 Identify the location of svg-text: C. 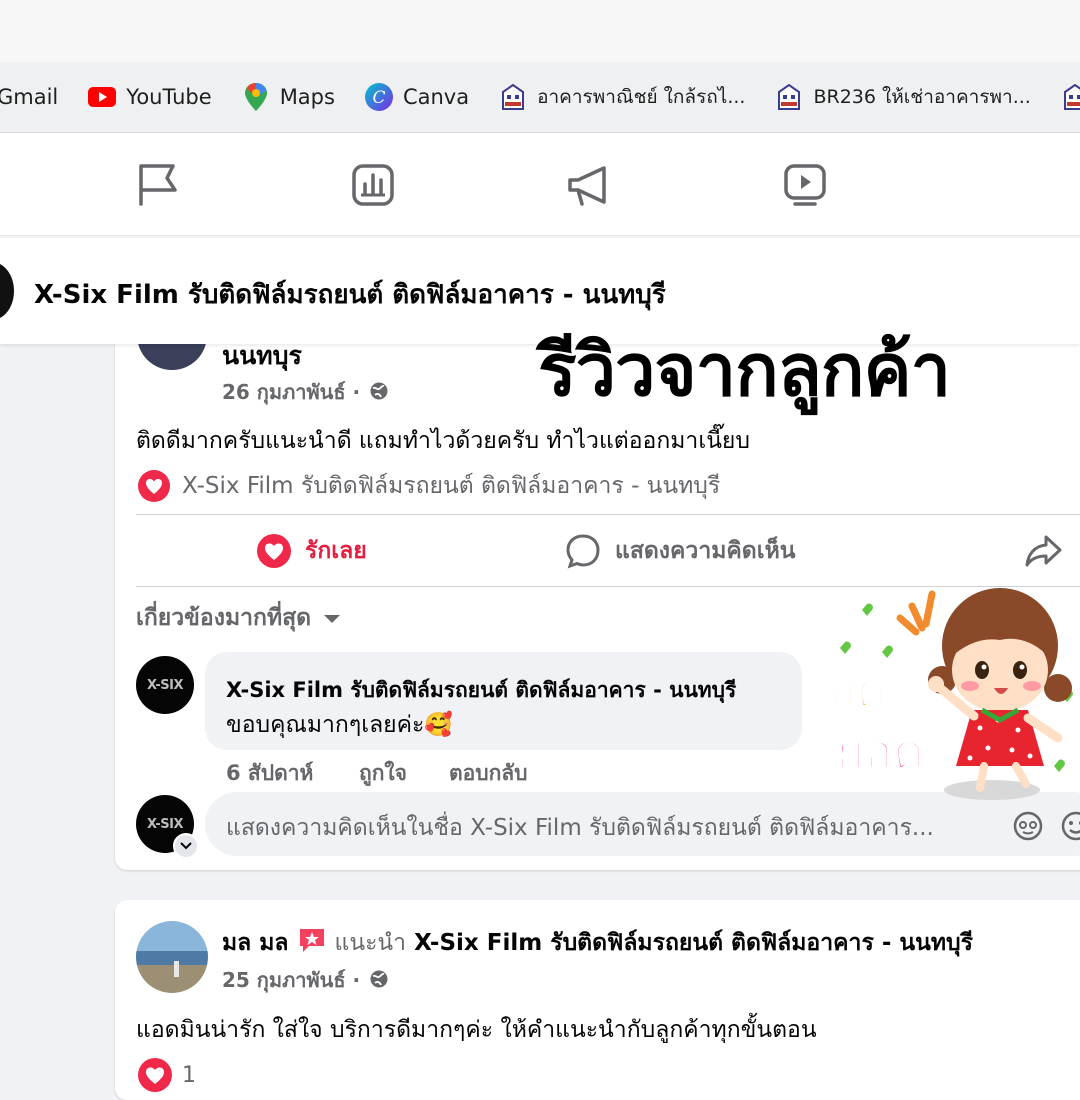
(378, 98).